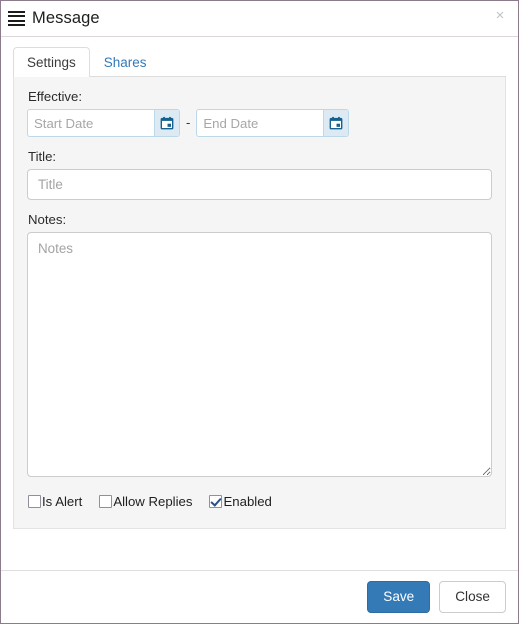 This screenshot has height=624, width=519. What do you see at coordinates (336, 123) in the screenshot?
I see `end-date-calendar-icon` at bounding box center [336, 123].